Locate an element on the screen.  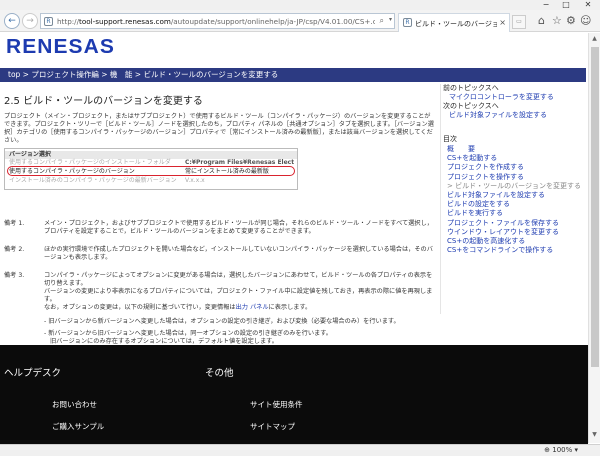
toc-title: 目次 is located at coordinates (450, 139).